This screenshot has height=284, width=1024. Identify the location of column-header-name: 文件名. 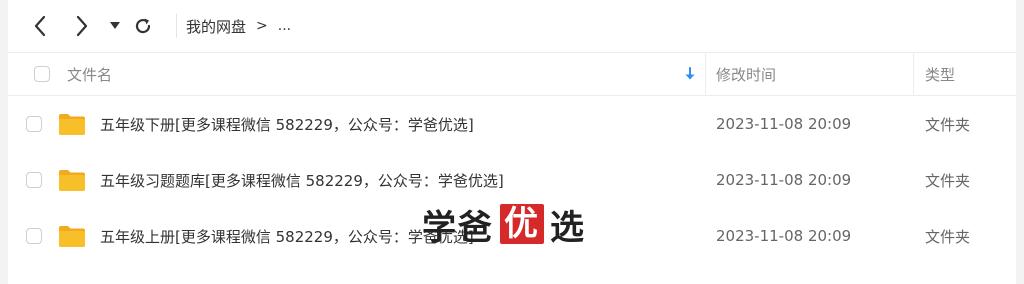
(89, 74).